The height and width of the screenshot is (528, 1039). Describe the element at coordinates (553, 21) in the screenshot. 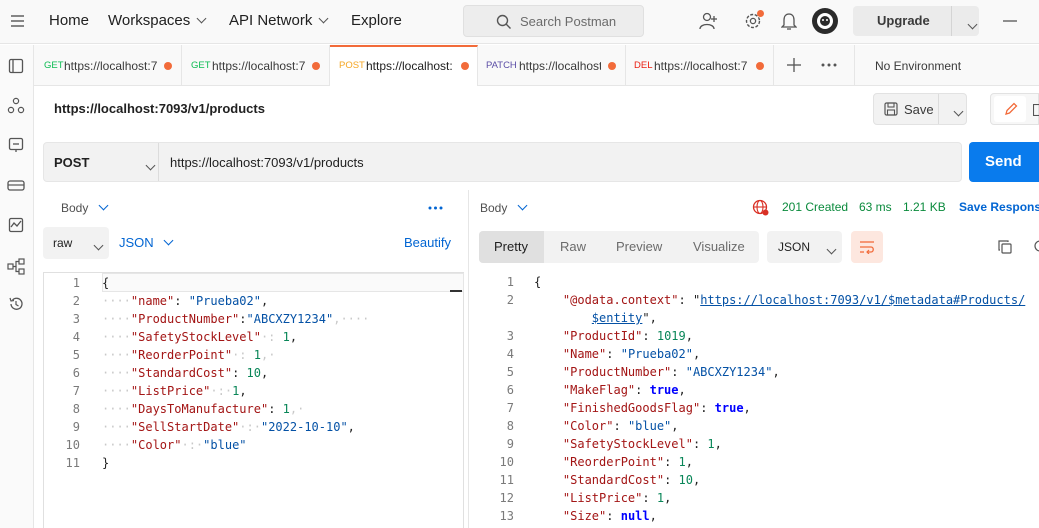

I see `search-input: Search Postman` at that location.